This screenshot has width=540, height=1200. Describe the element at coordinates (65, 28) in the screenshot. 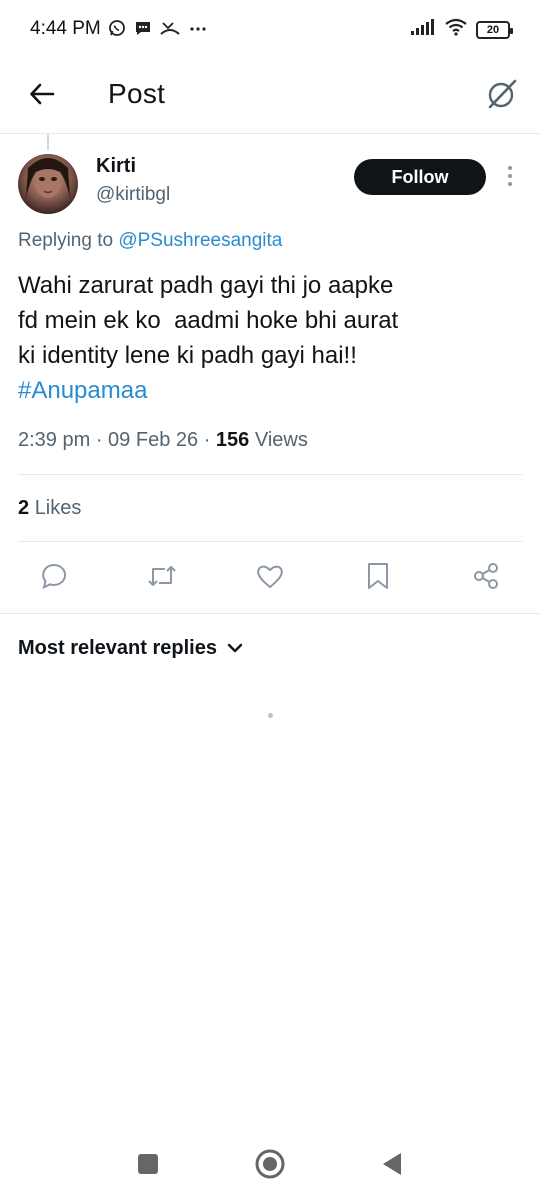

I see `status-time: 4:44 PM` at that location.